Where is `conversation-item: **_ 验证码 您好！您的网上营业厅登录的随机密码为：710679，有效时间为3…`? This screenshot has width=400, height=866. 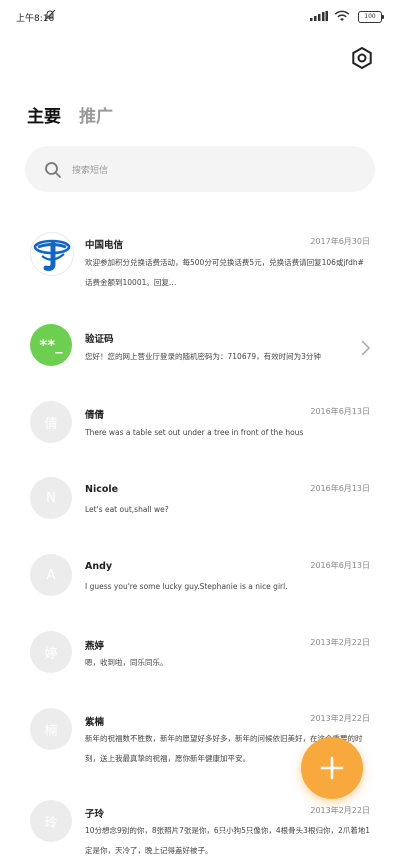
conversation-item: **_ 验证码 您好！您的网上营业厅登录的随机密码为：710679，有效时间为3… is located at coordinates (200, 352).